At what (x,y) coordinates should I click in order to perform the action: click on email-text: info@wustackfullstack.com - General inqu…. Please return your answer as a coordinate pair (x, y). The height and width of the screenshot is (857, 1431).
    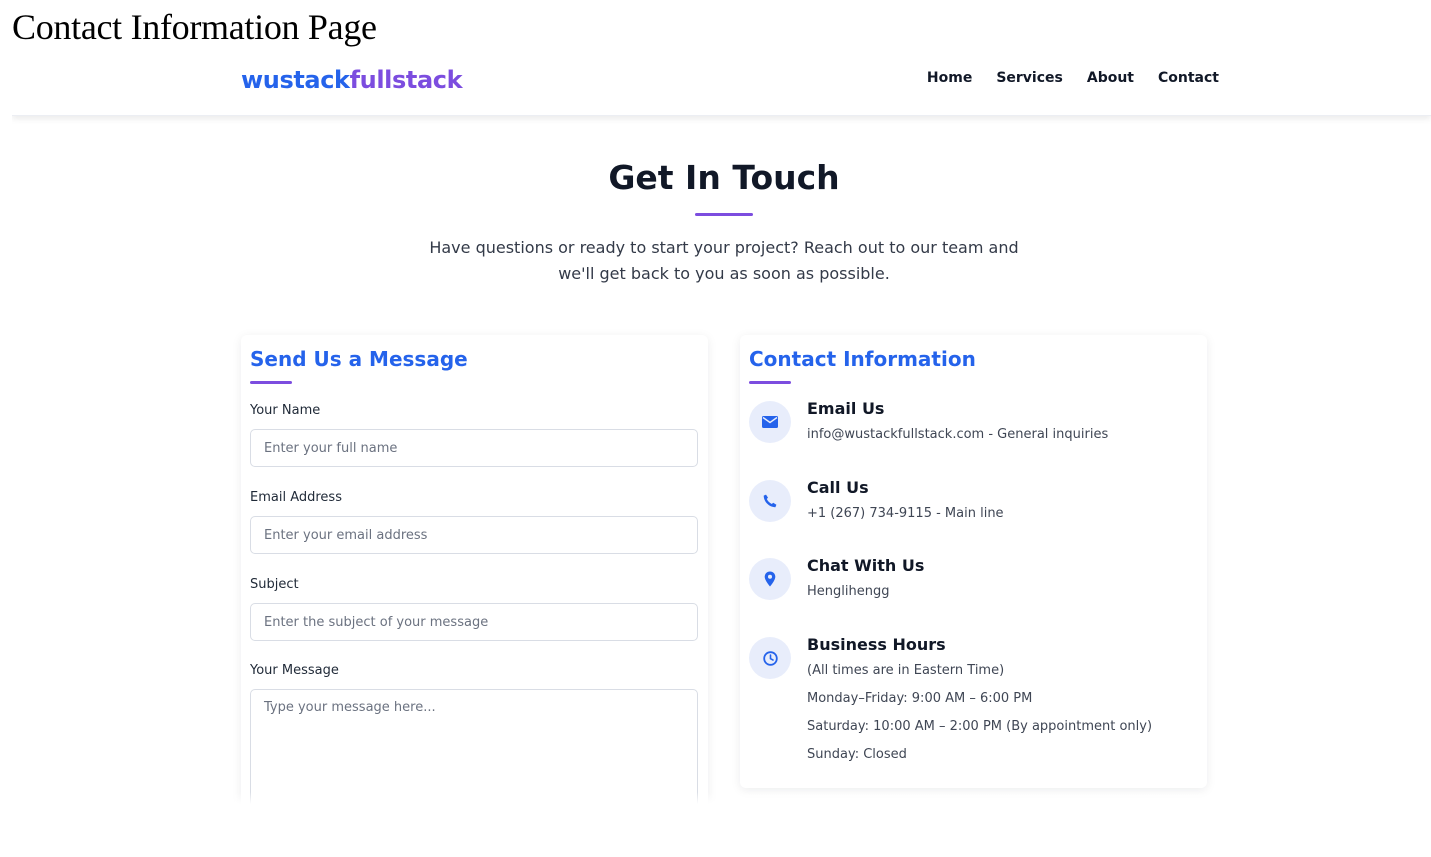
    Looking at the image, I should click on (957, 434).